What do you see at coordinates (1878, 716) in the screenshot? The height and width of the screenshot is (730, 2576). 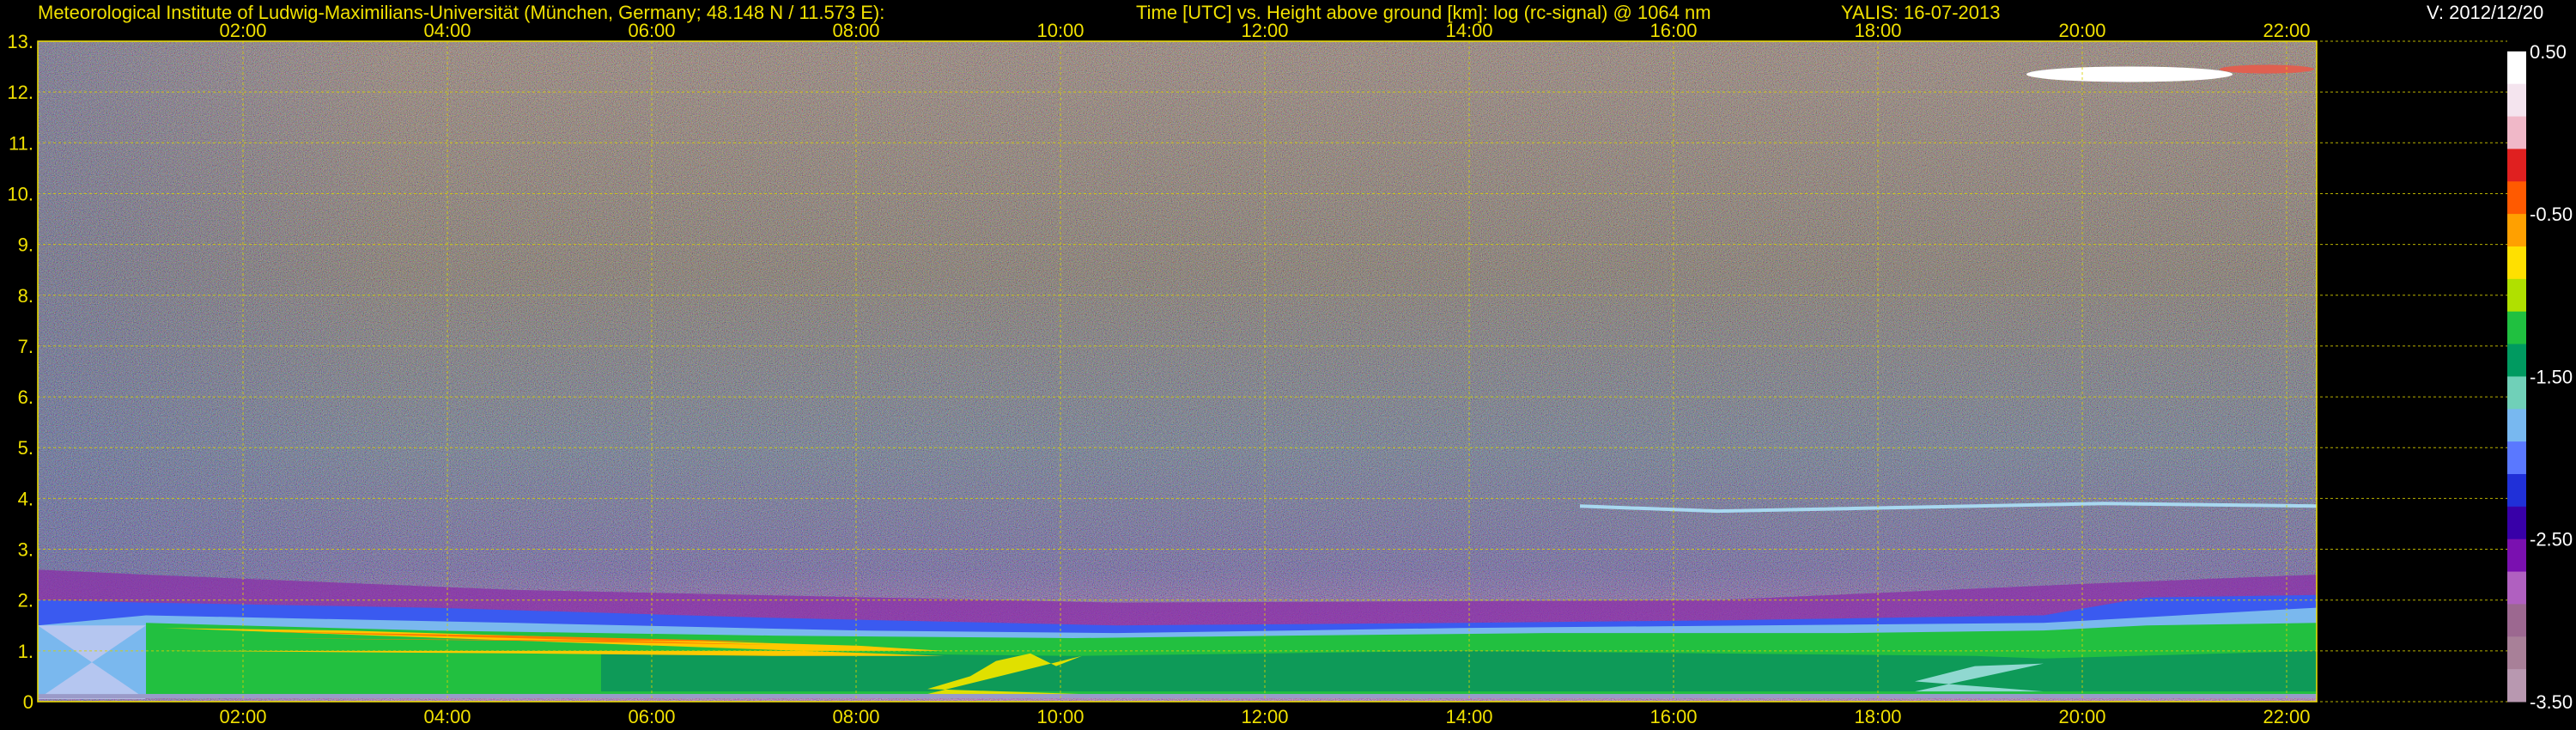 I see `x-tick-label-bottom: 18:00` at bounding box center [1878, 716].